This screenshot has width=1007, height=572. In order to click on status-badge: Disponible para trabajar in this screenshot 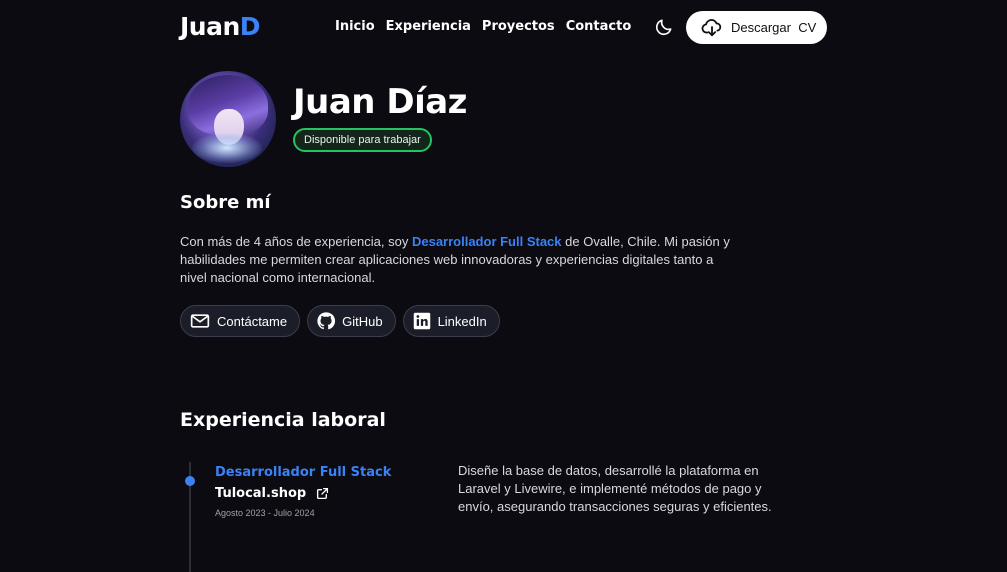, I will do `click(362, 140)`.